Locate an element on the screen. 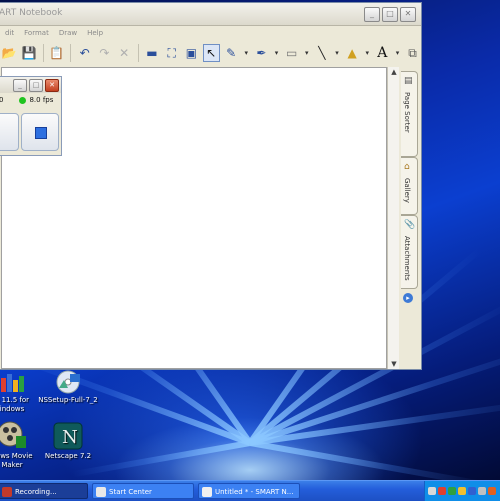  select-arrow-icon: ↖ is located at coordinates (211, 53).